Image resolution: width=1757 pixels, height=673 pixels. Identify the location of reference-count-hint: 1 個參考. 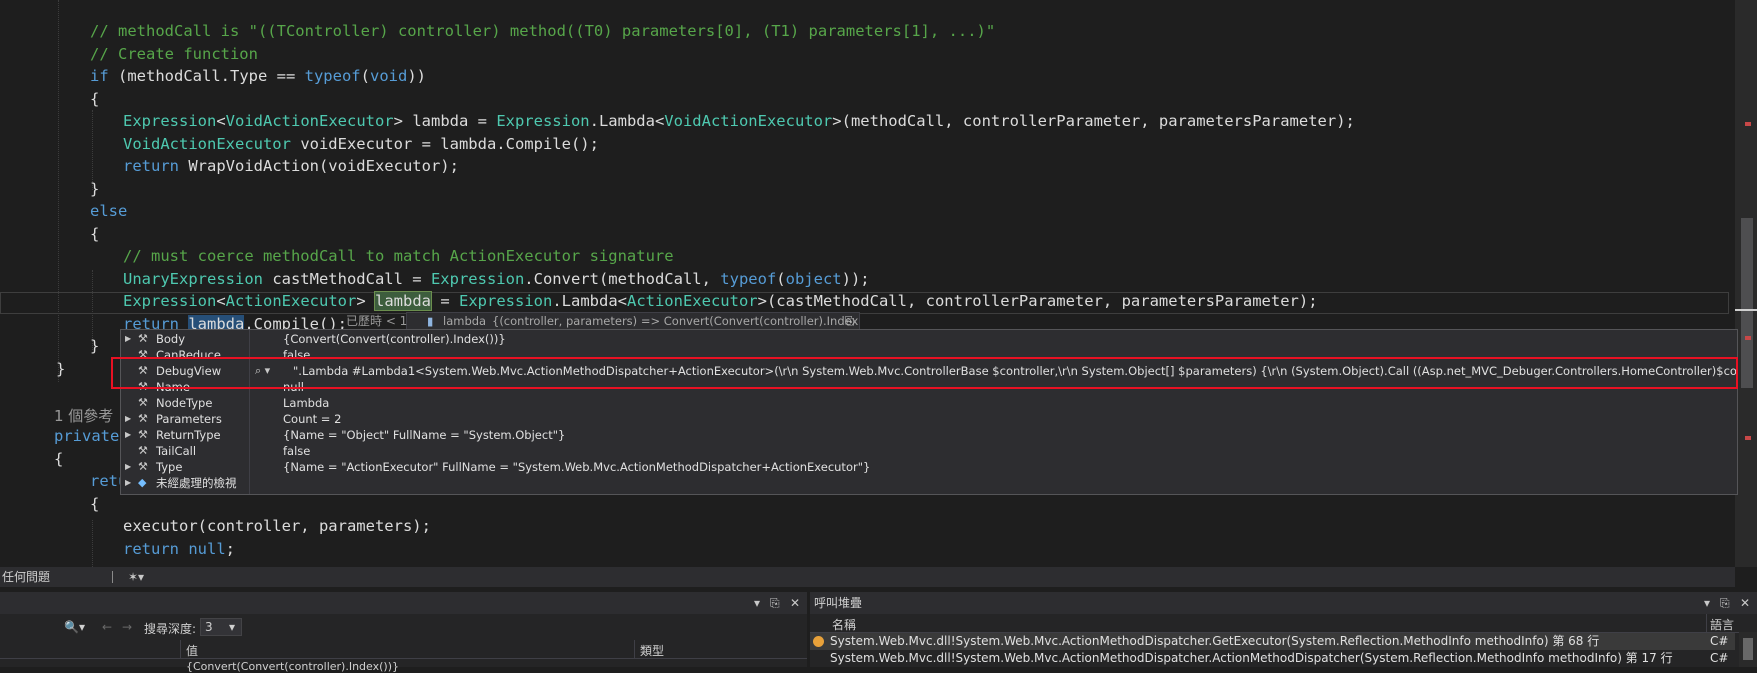
(83, 416).